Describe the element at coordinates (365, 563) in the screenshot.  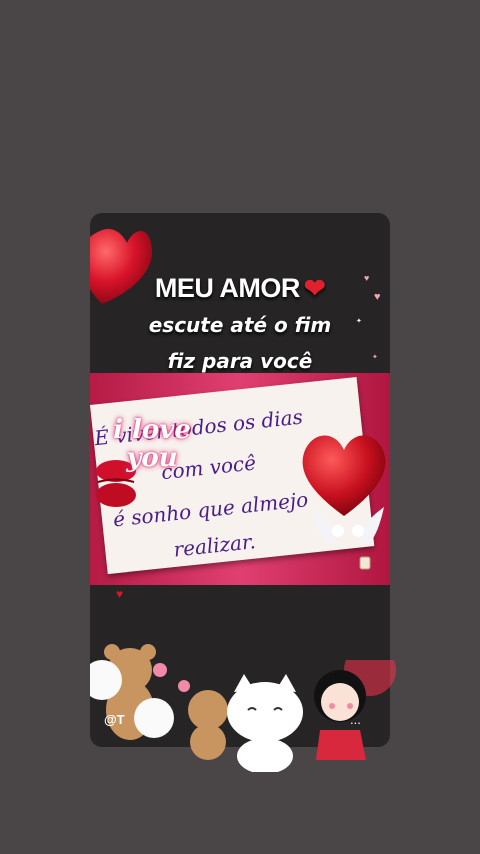
I see `pendant-icon` at that location.